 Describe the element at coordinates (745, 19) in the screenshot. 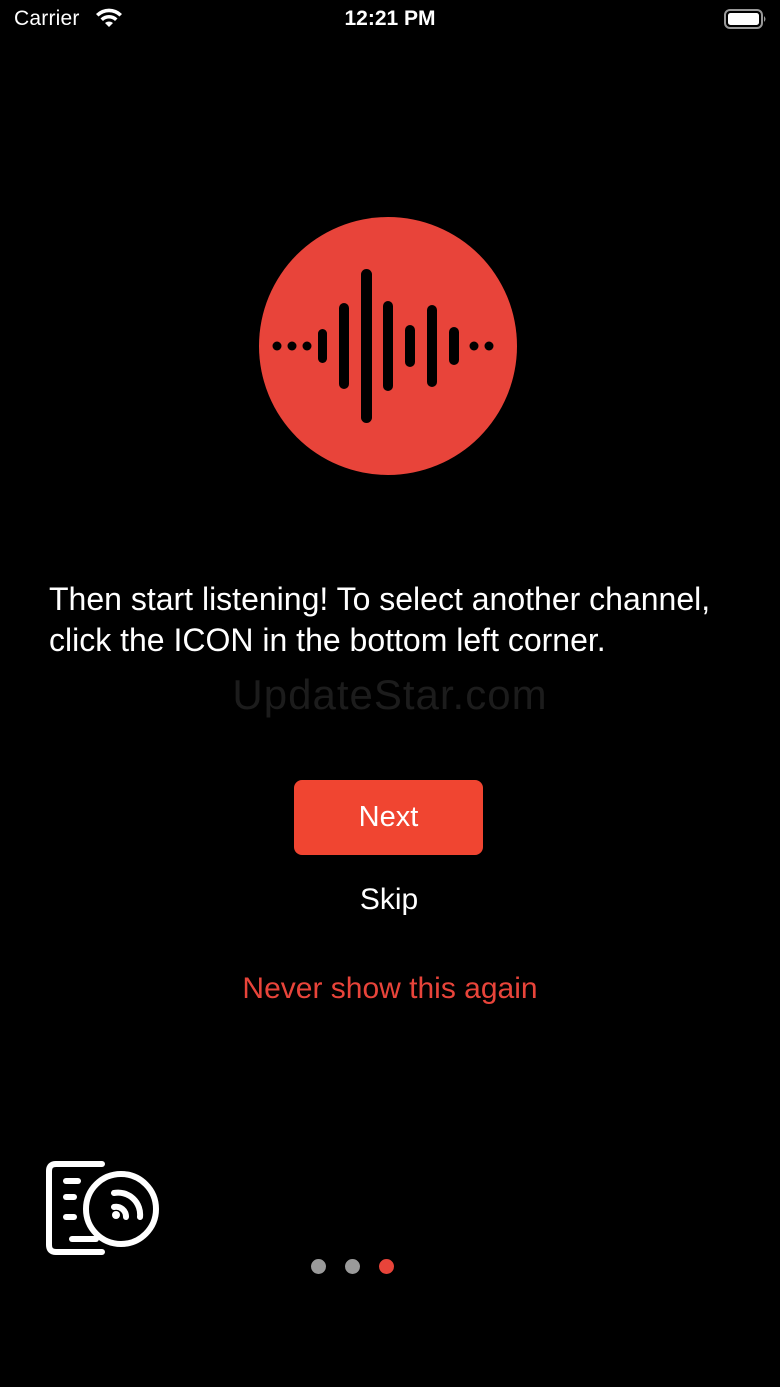

I see `battery-icon` at that location.